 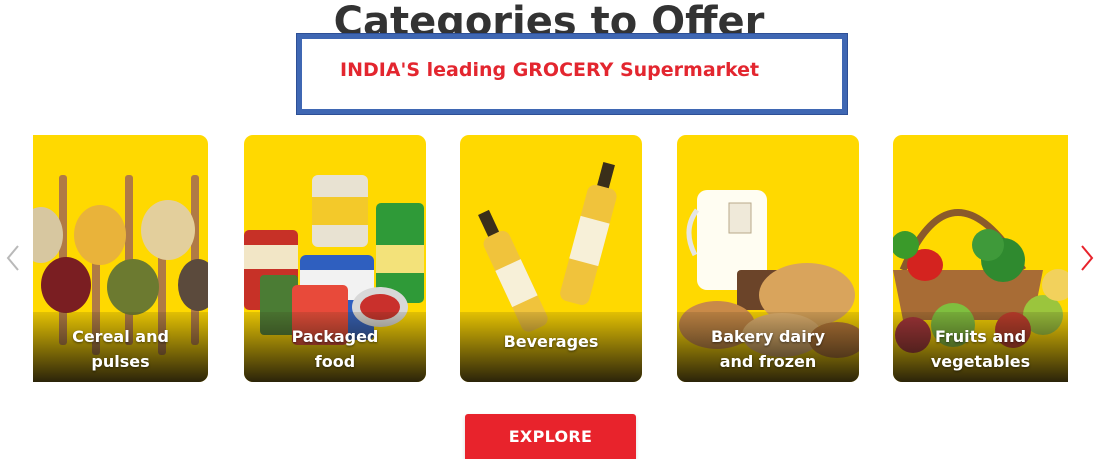 I want to click on carousel-prev-button, so click(x=13, y=258).